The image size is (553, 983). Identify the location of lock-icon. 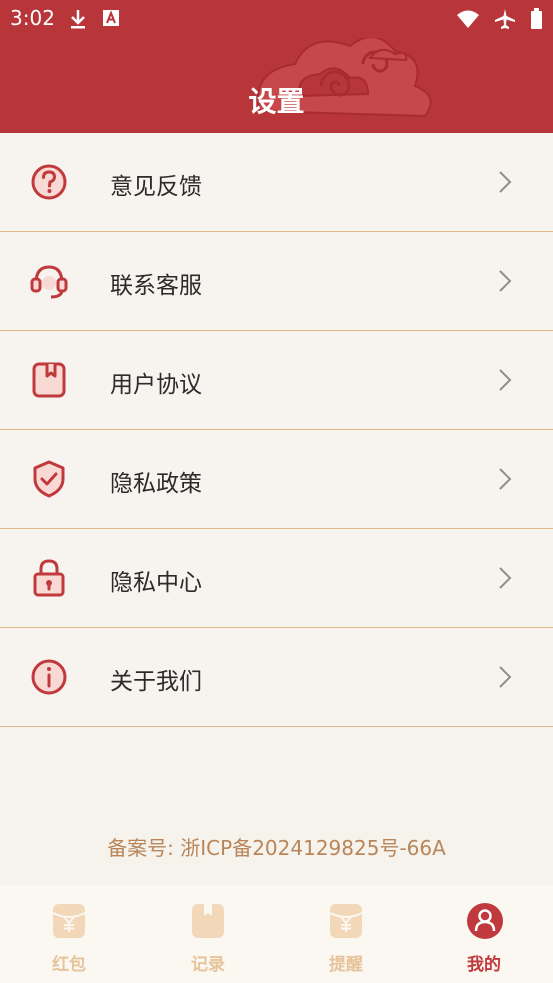
(49, 578).